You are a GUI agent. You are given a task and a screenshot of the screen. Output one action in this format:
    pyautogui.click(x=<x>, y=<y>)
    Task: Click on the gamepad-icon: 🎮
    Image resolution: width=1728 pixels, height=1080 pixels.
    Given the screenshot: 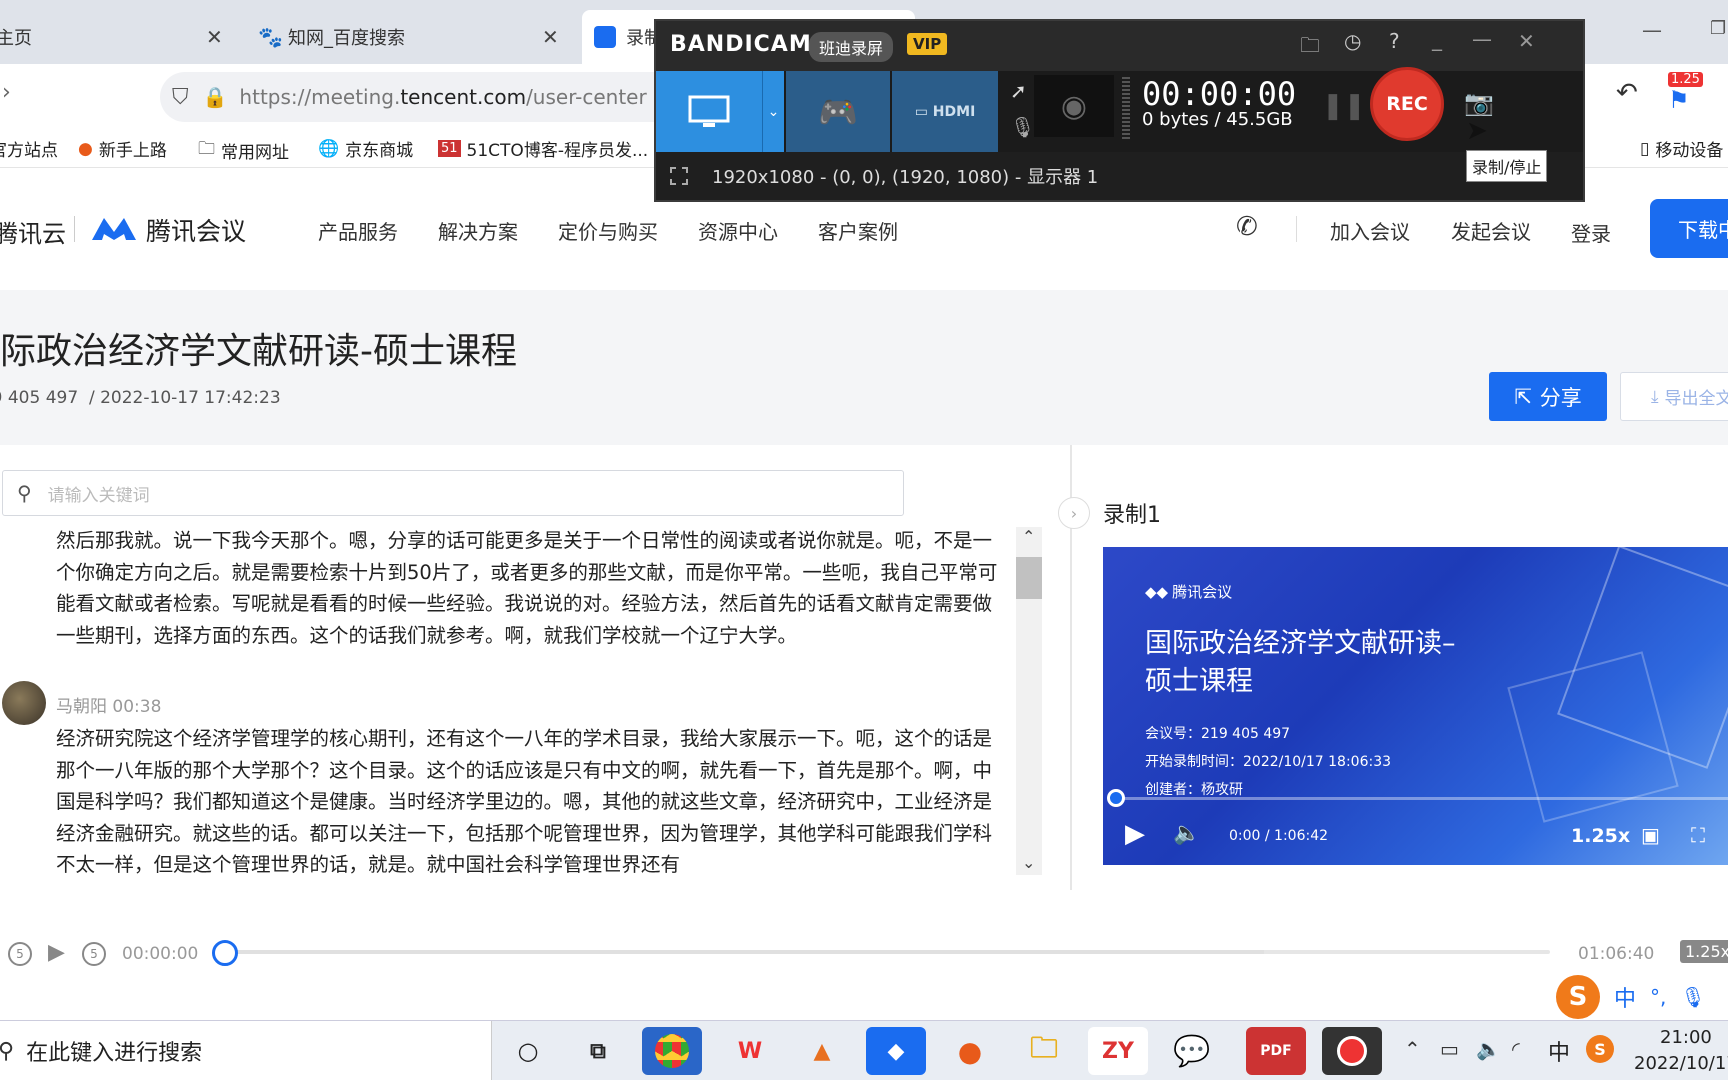 What is the action you would take?
    pyautogui.click(x=838, y=111)
    